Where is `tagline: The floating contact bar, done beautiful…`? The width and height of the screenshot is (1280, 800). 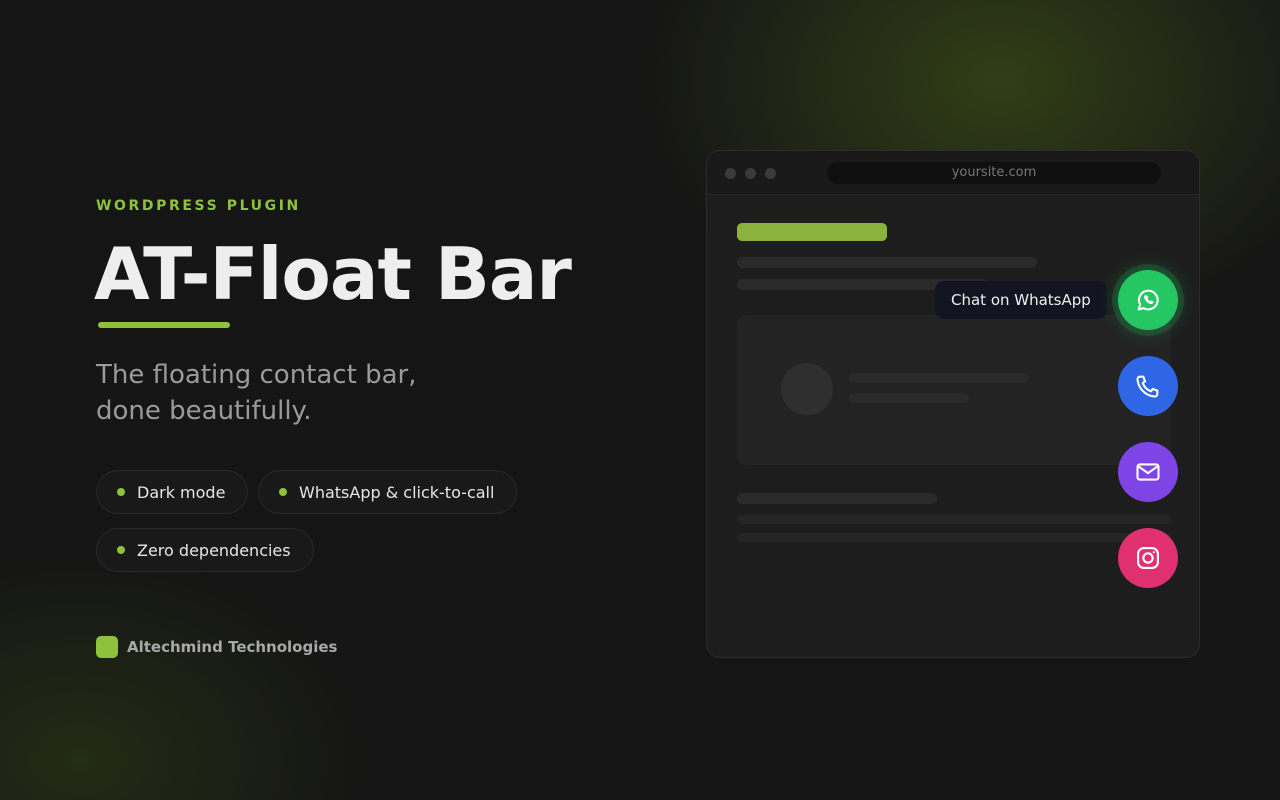 tagline: The floating contact bar, done beautiful… is located at coordinates (306, 393).